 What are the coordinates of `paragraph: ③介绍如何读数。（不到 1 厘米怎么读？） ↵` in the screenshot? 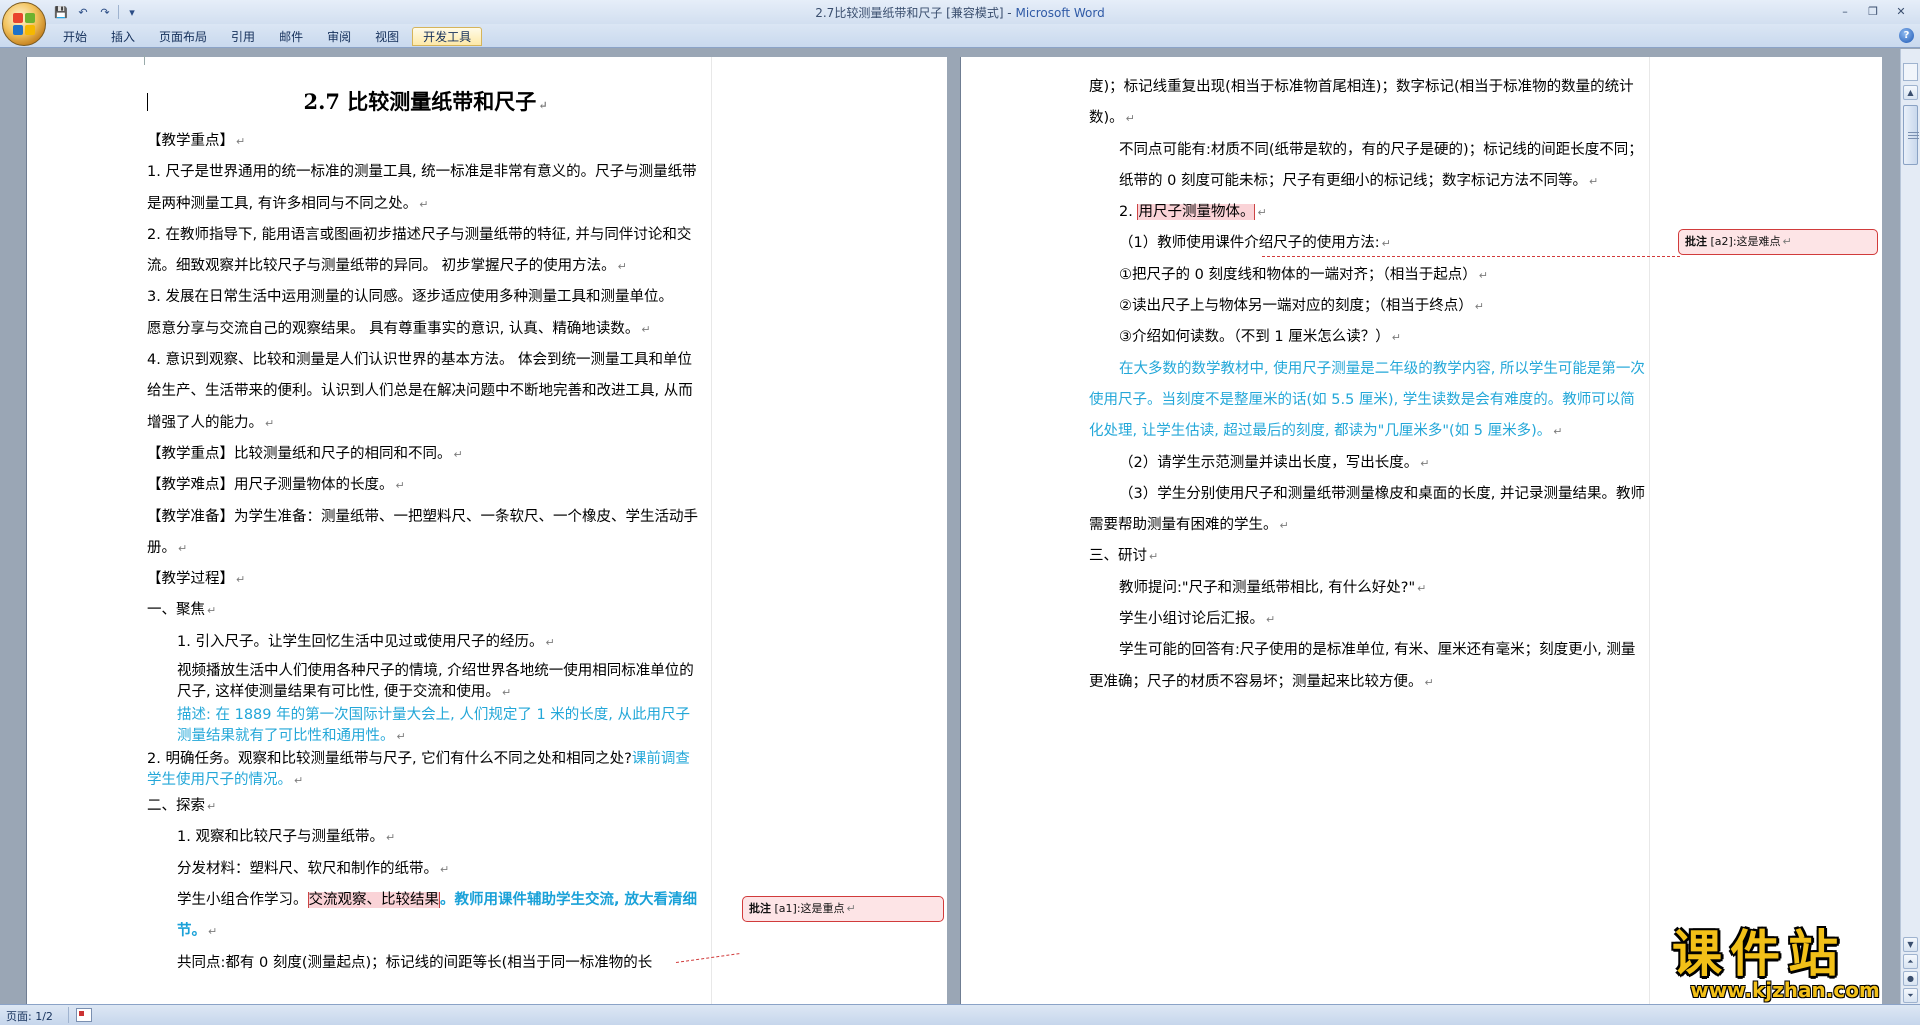 It's located at (1368, 337).